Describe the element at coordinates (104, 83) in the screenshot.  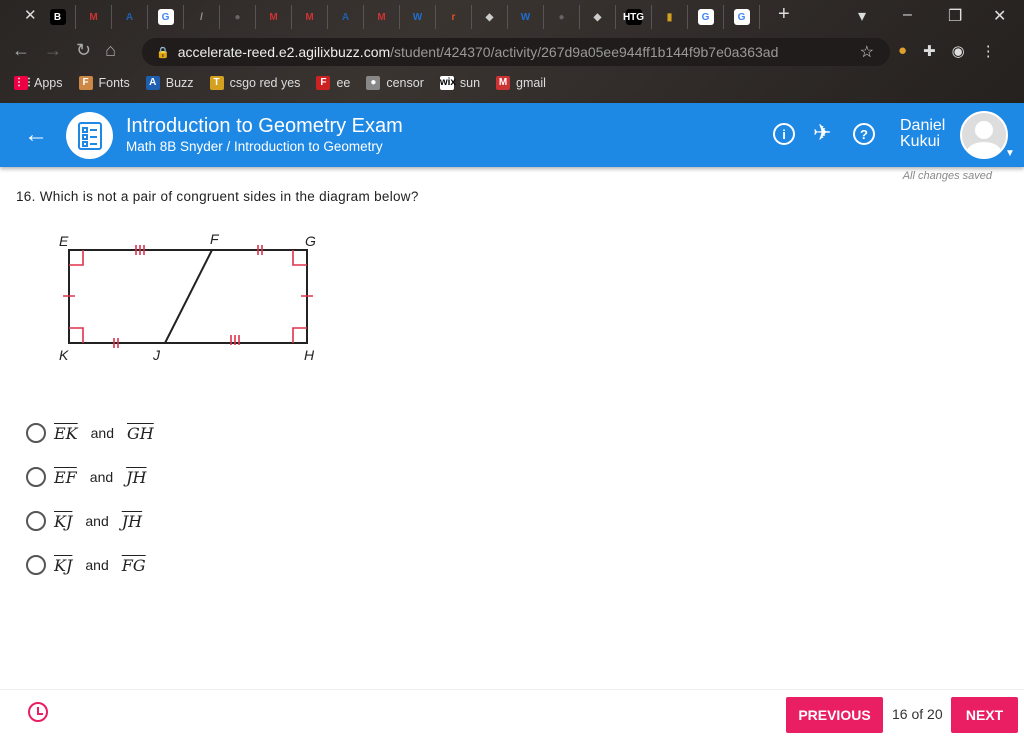
I see `bookmark-fonts: F Fonts` at that location.